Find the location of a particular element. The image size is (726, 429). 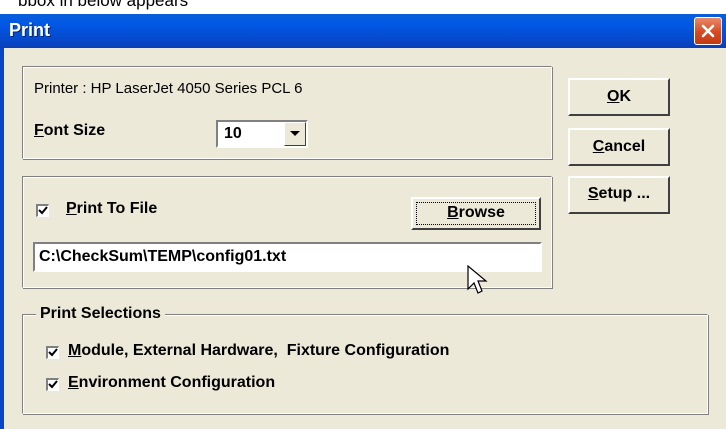

cancel-button: Cancel is located at coordinates (619, 147).